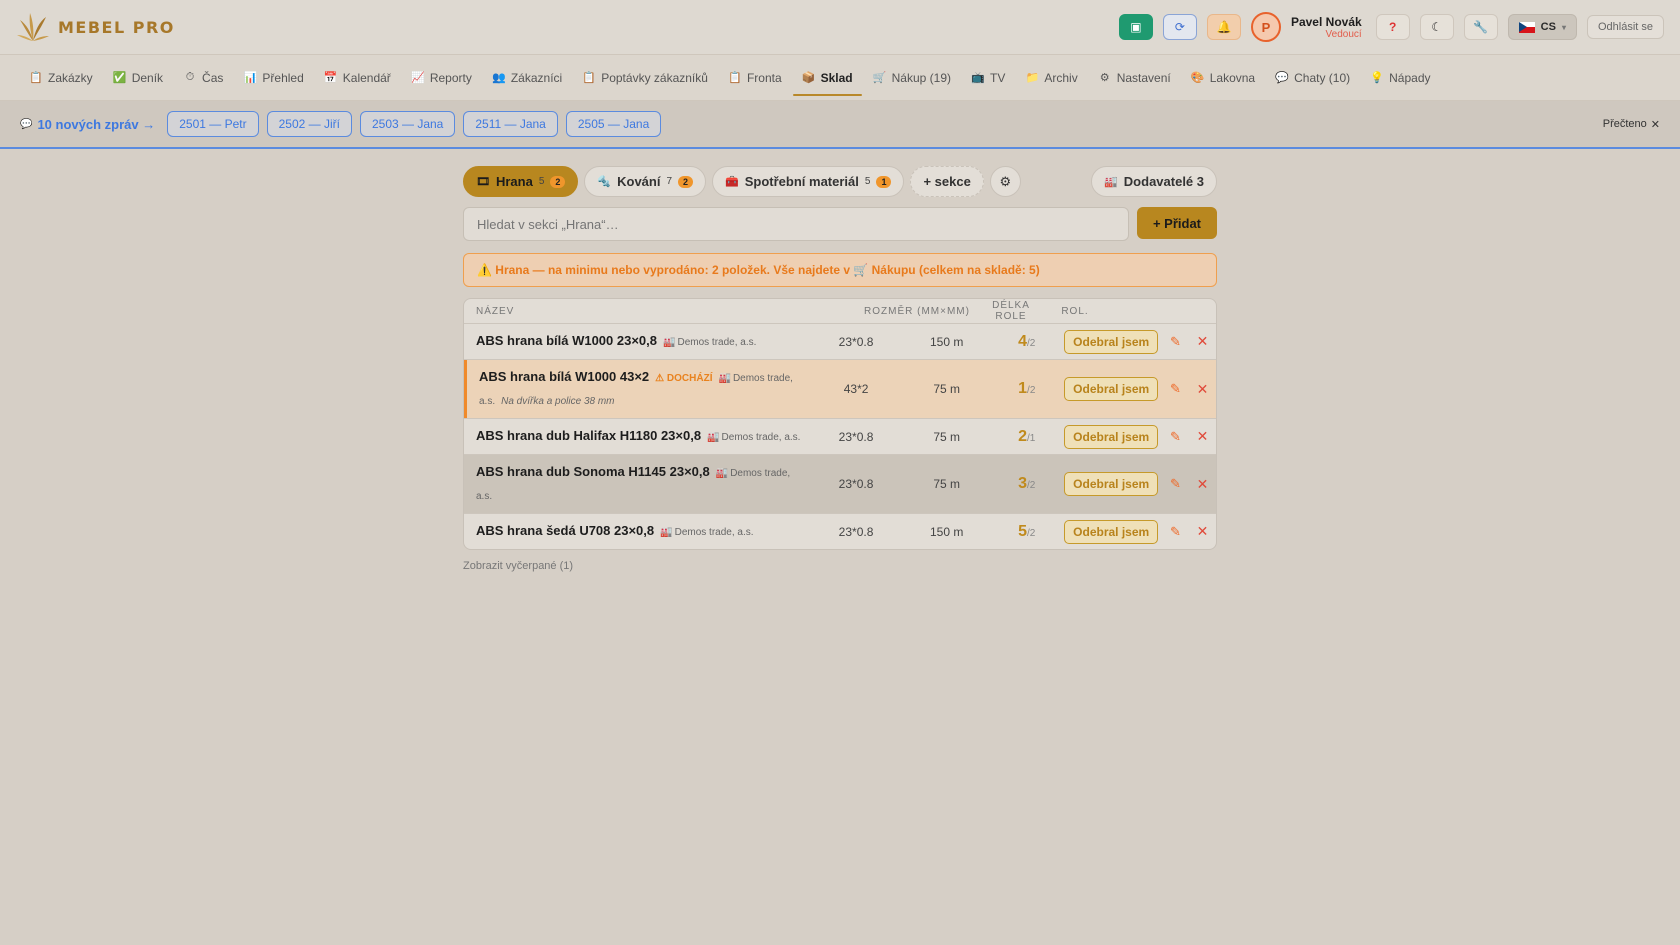  What do you see at coordinates (1542, 27) in the screenshot?
I see `language-select: CS ▾` at bounding box center [1542, 27].